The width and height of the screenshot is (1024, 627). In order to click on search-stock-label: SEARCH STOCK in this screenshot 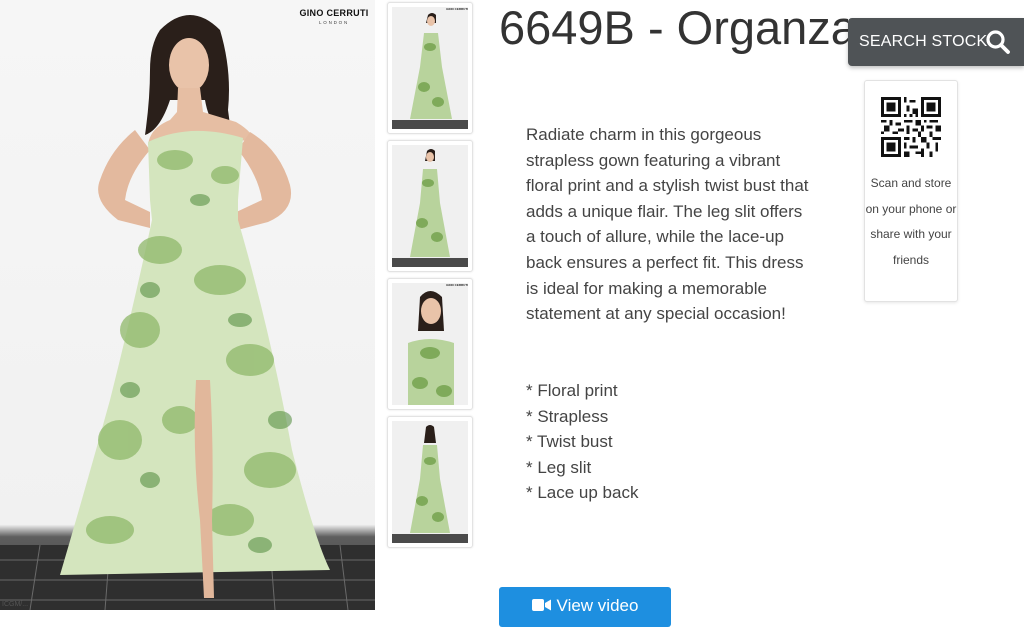, I will do `click(923, 41)`.